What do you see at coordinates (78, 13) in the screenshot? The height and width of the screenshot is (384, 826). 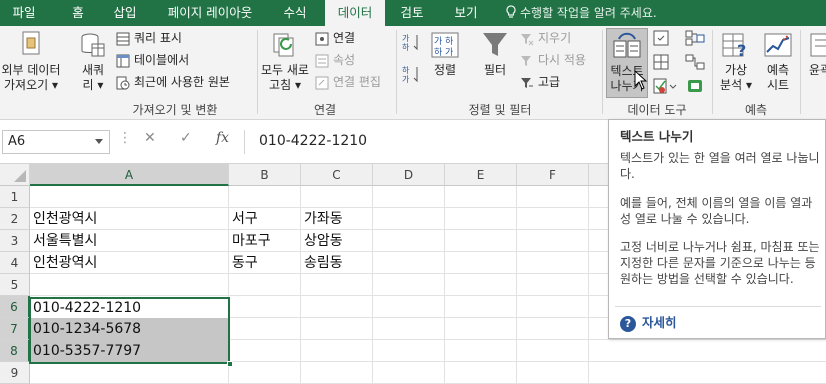 I see `tab-home: 홈` at bounding box center [78, 13].